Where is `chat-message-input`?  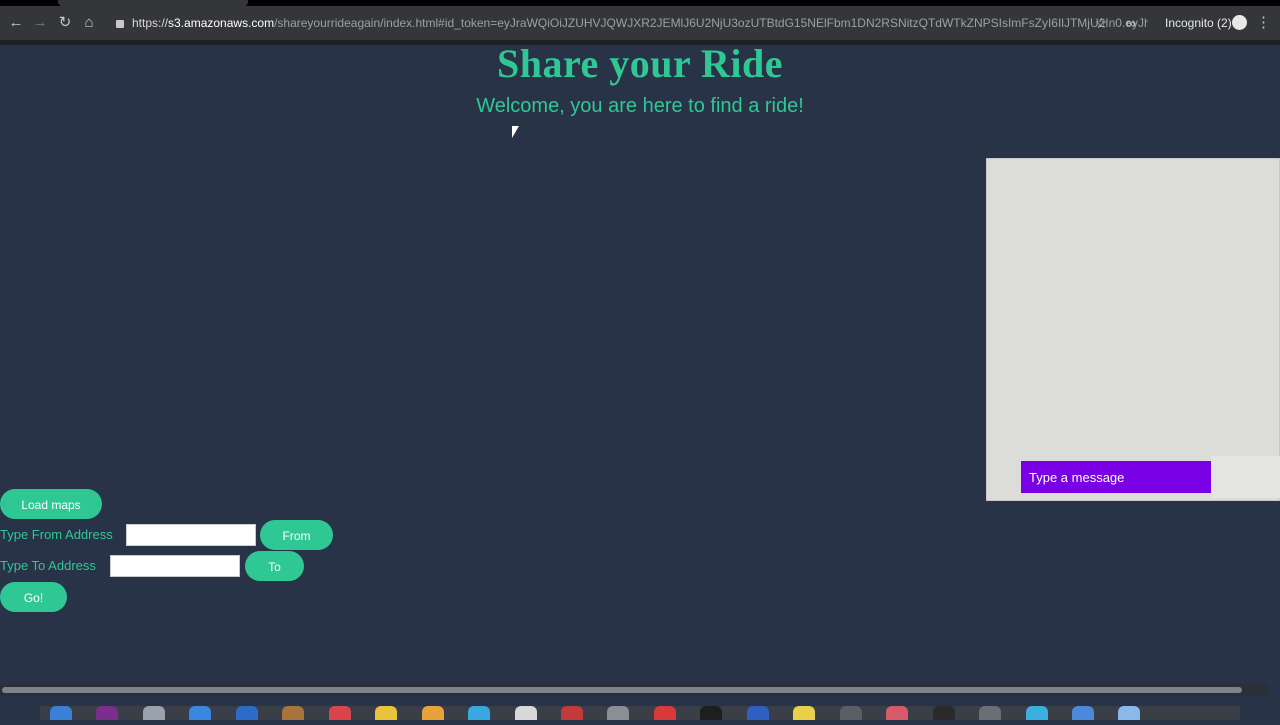
chat-message-input is located at coordinates (1116, 477).